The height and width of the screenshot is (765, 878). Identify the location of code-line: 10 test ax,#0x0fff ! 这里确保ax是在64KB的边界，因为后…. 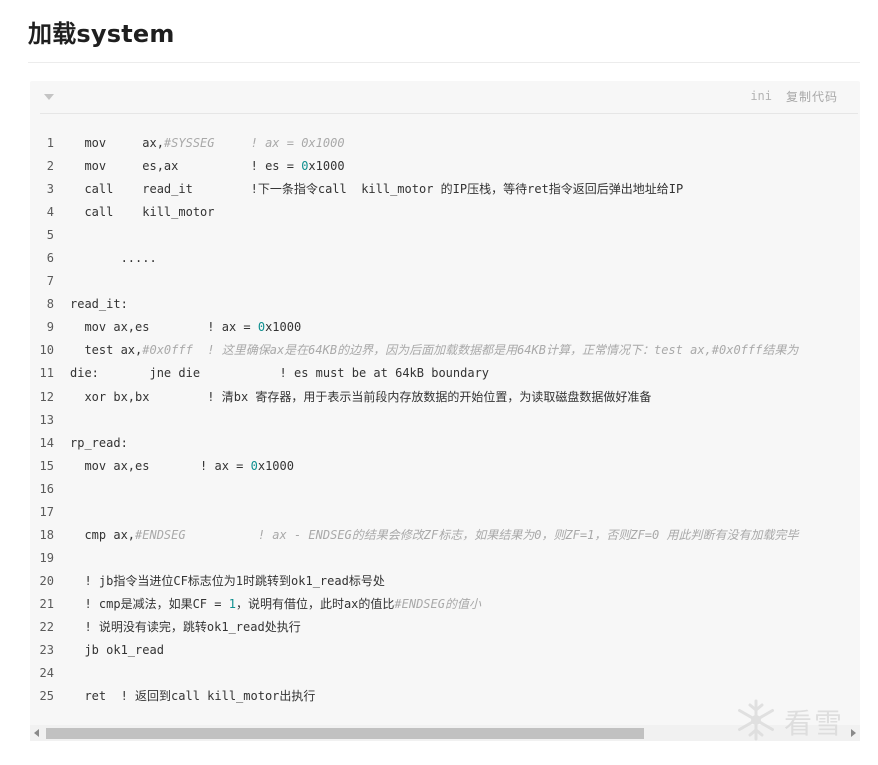
(445, 350).